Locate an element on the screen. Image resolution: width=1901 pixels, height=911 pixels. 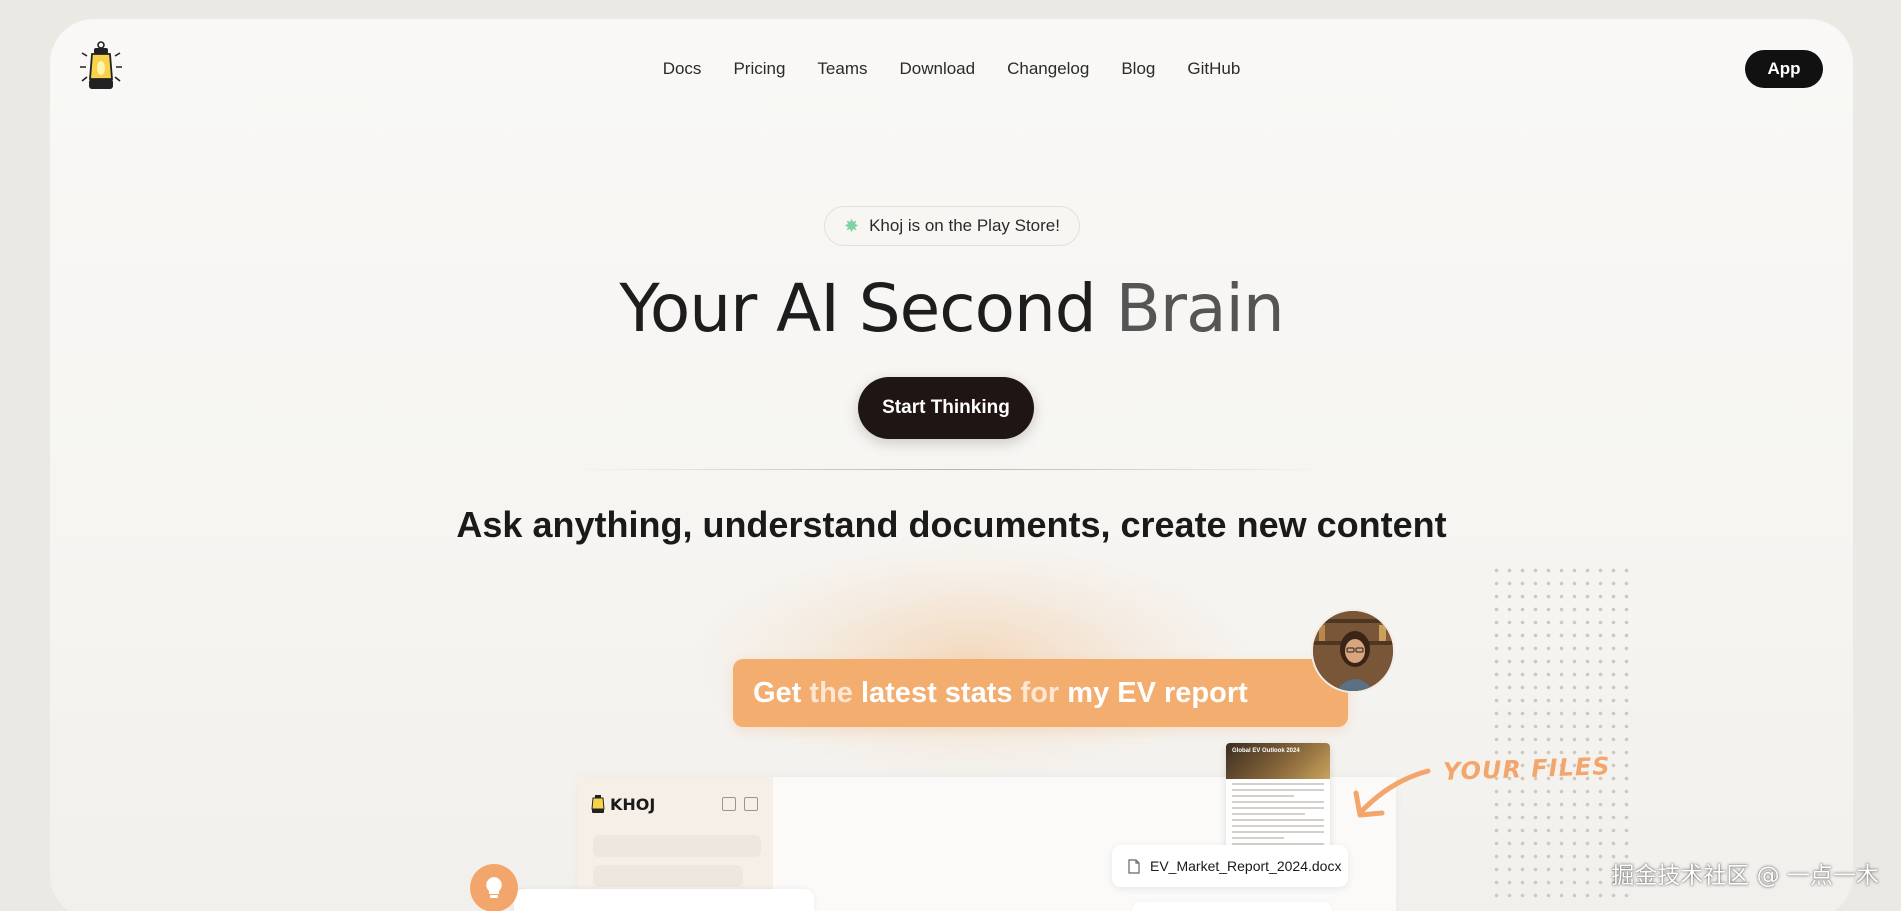
headline-light: Brain is located at coordinates (1200, 308).